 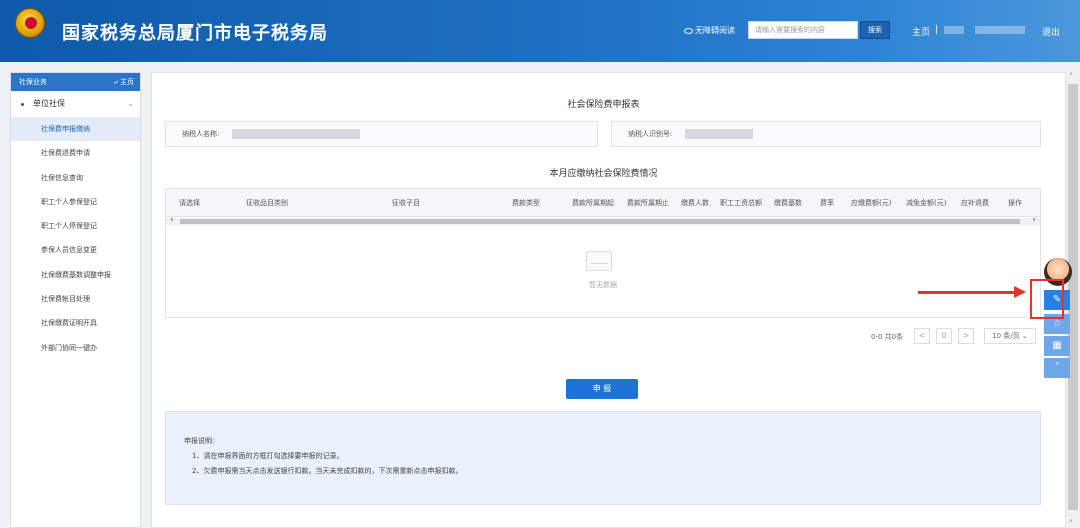 I want to click on column-header: 缴费人数, so click(x=695, y=203).